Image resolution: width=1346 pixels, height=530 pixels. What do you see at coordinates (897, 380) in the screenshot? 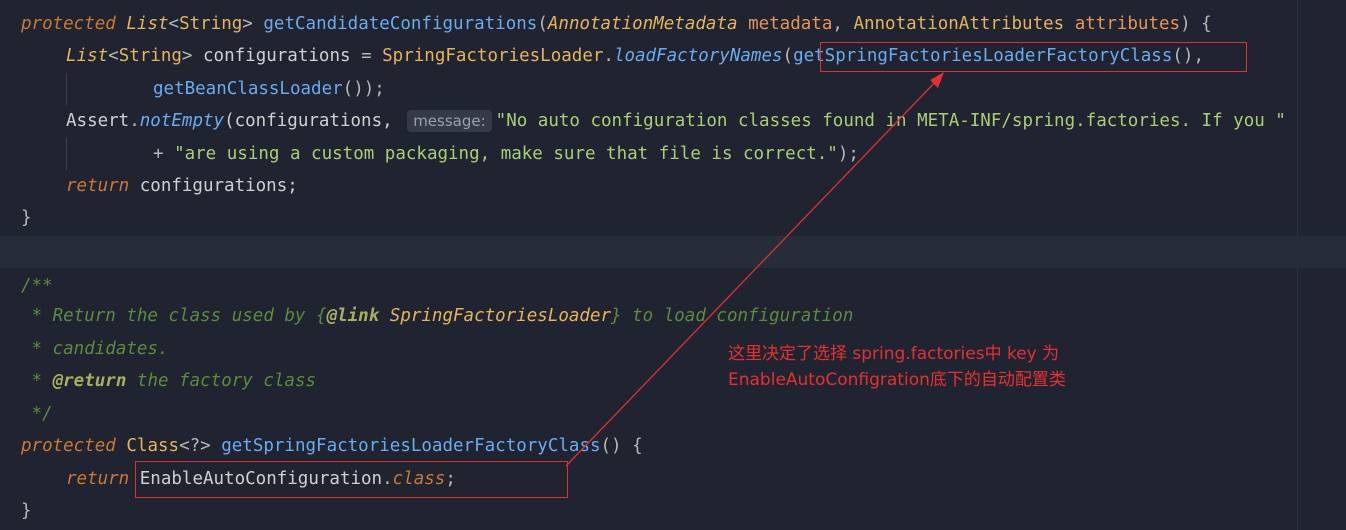
I see `annotation-note-line-2: EnableAutoConfigration底下的自动配置类` at bounding box center [897, 380].